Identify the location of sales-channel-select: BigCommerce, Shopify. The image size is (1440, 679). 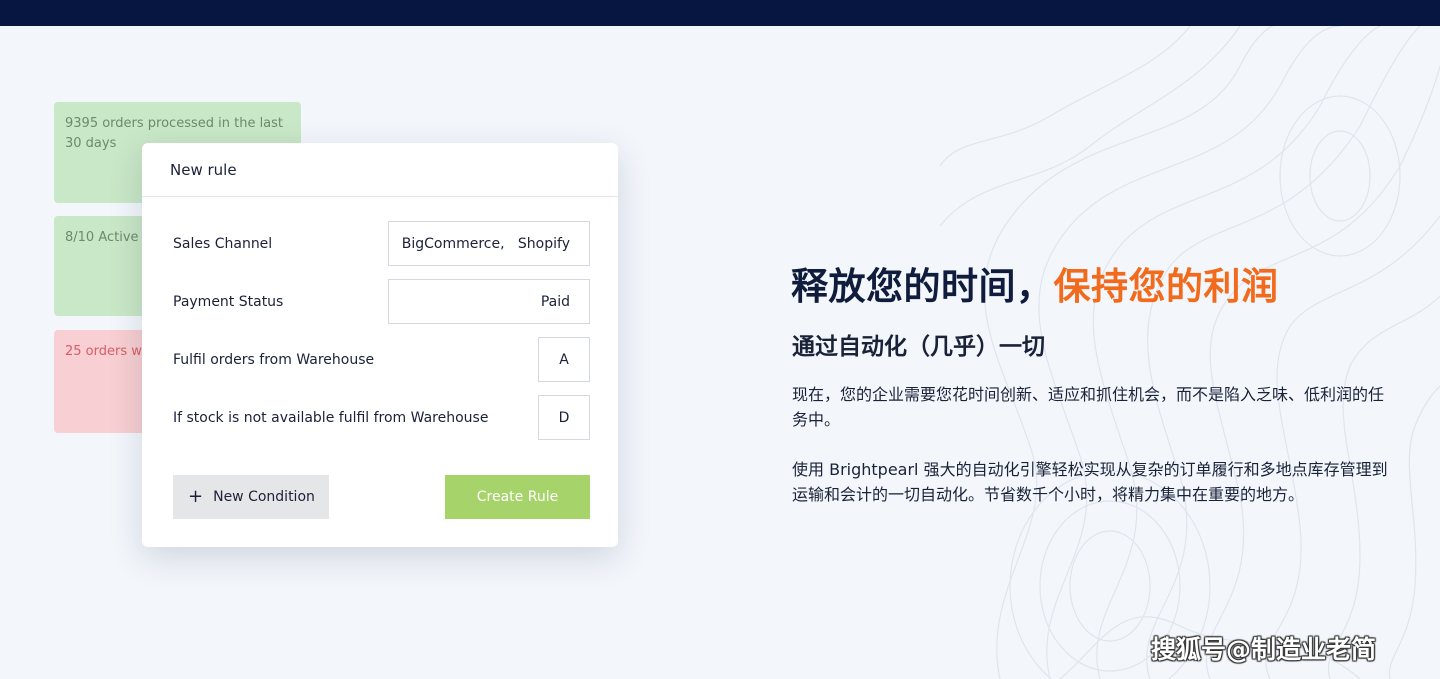
(489, 243).